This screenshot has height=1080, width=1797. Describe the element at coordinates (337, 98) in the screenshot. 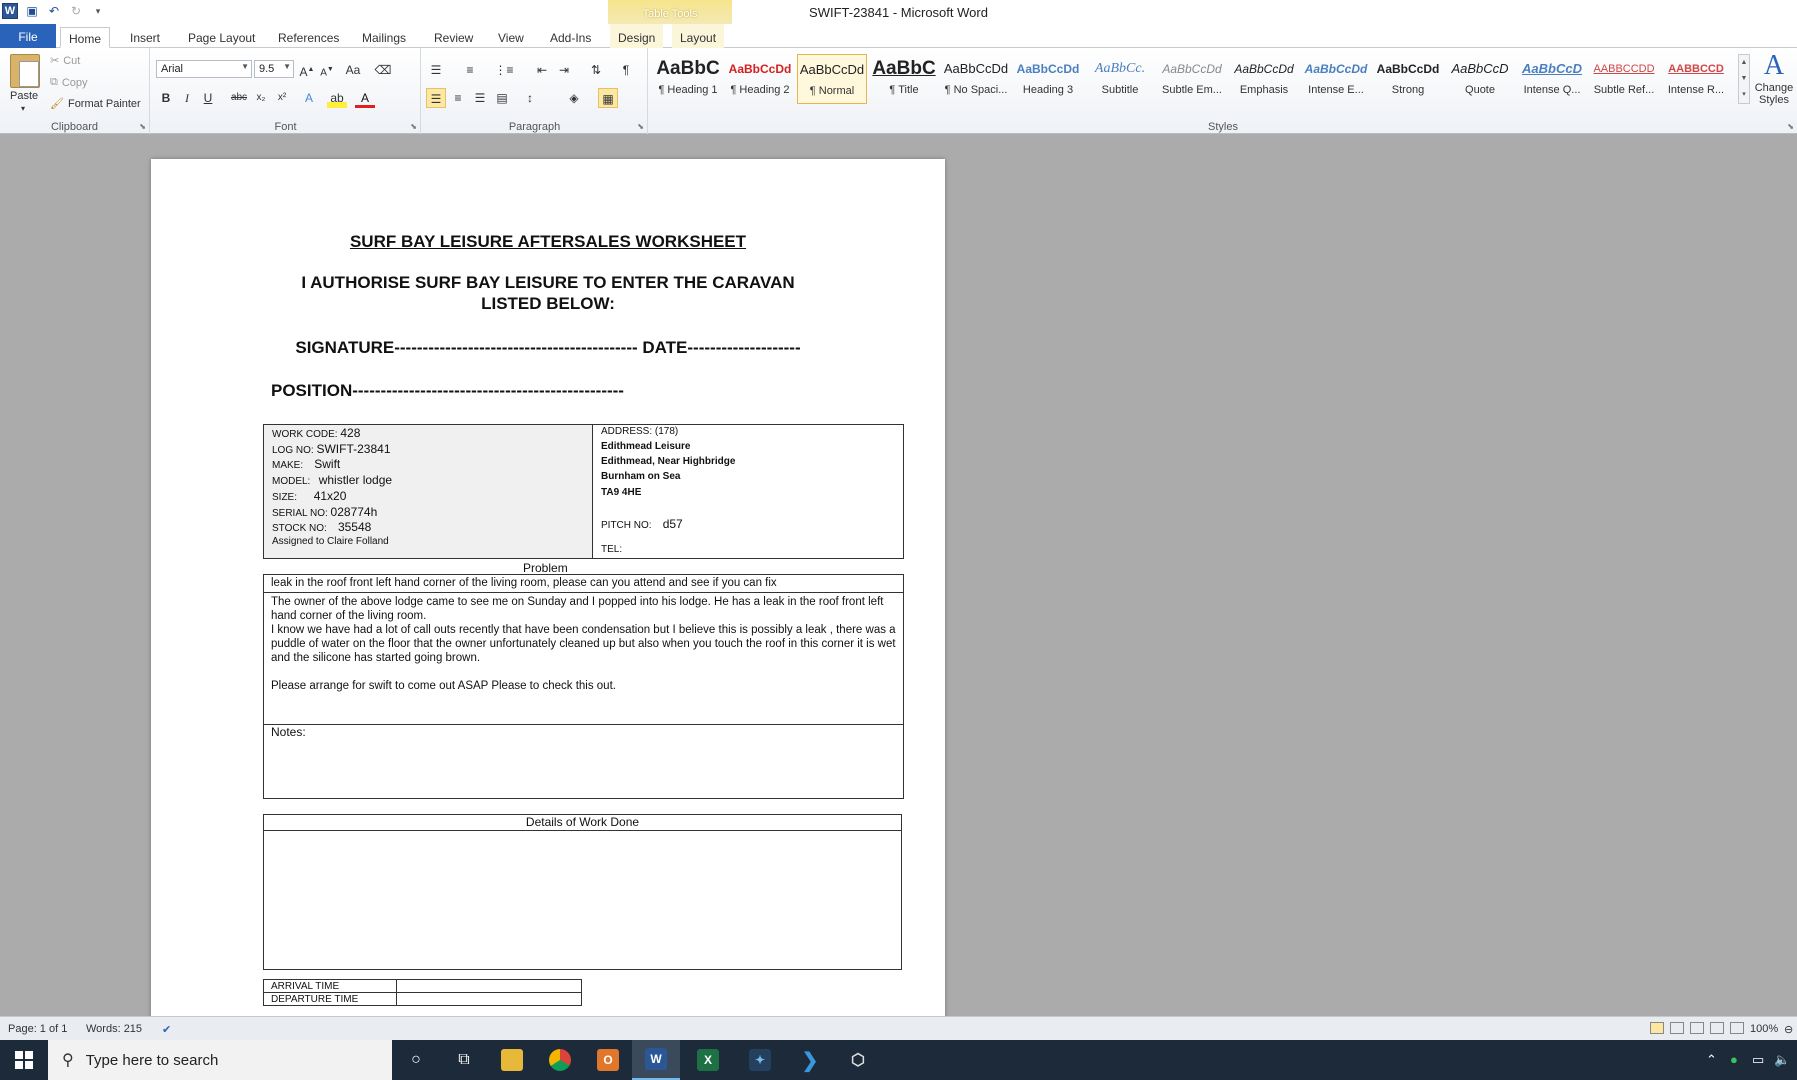

I see `highlight-icon: ab` at that location.